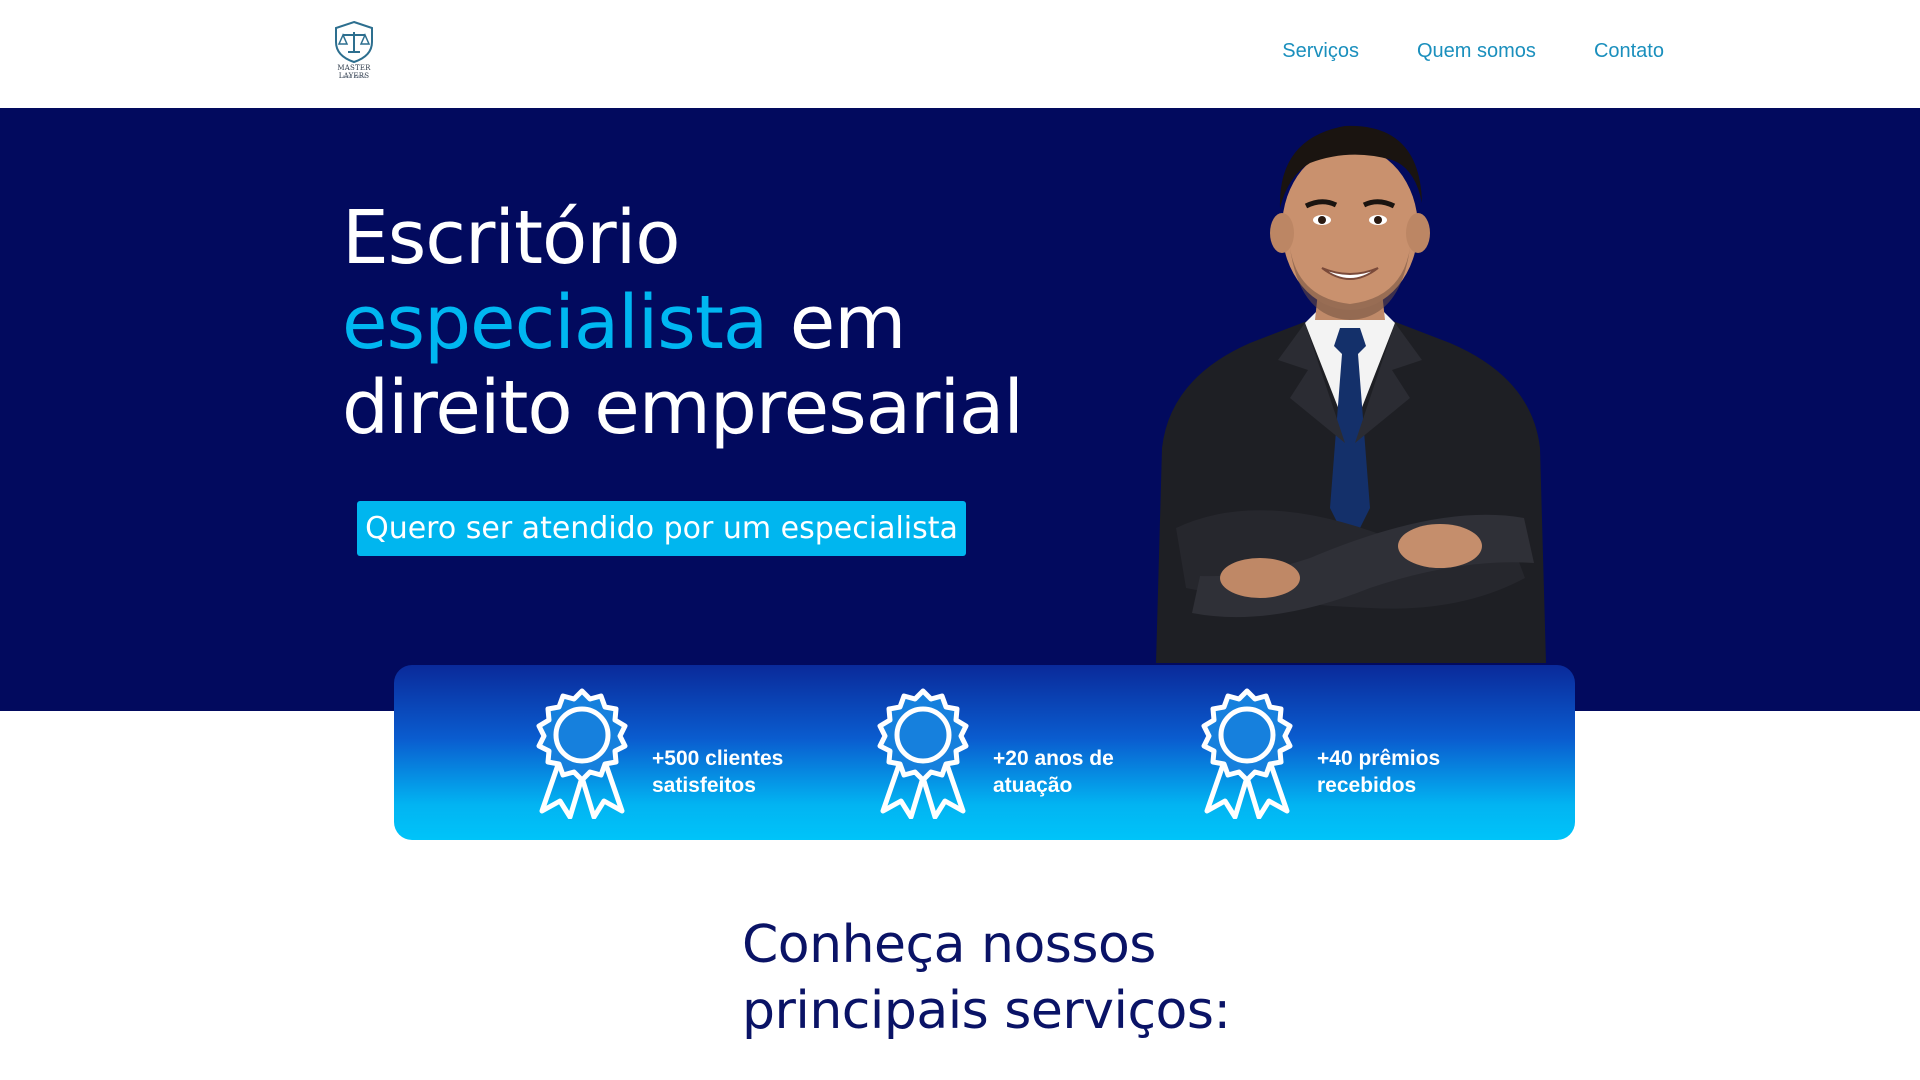 The height and width of the screenshot is (1080, 1920). I want to click on scales-shield-icon, so click(354, 42).